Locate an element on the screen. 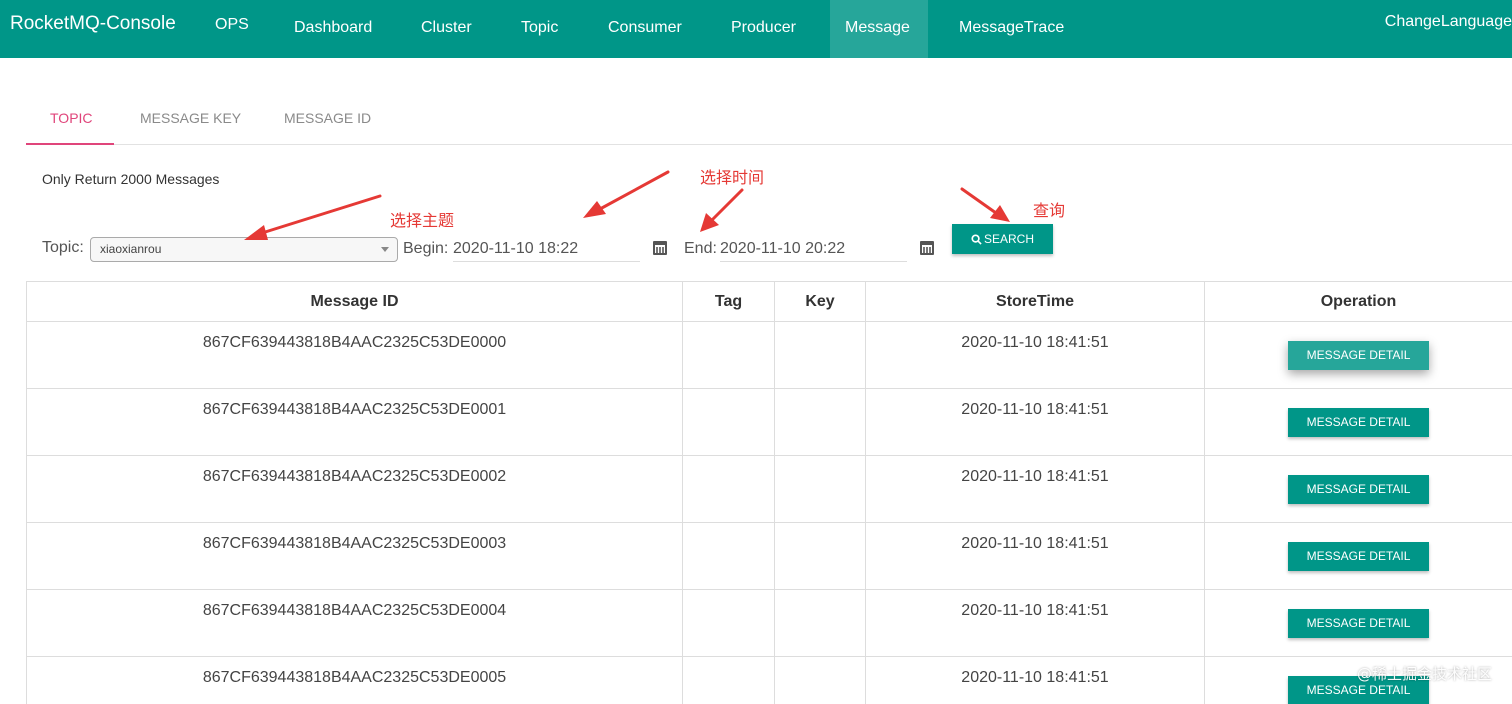 The image size is (1512, 704). active-tab-indicator is located at coordinates (70, 144).